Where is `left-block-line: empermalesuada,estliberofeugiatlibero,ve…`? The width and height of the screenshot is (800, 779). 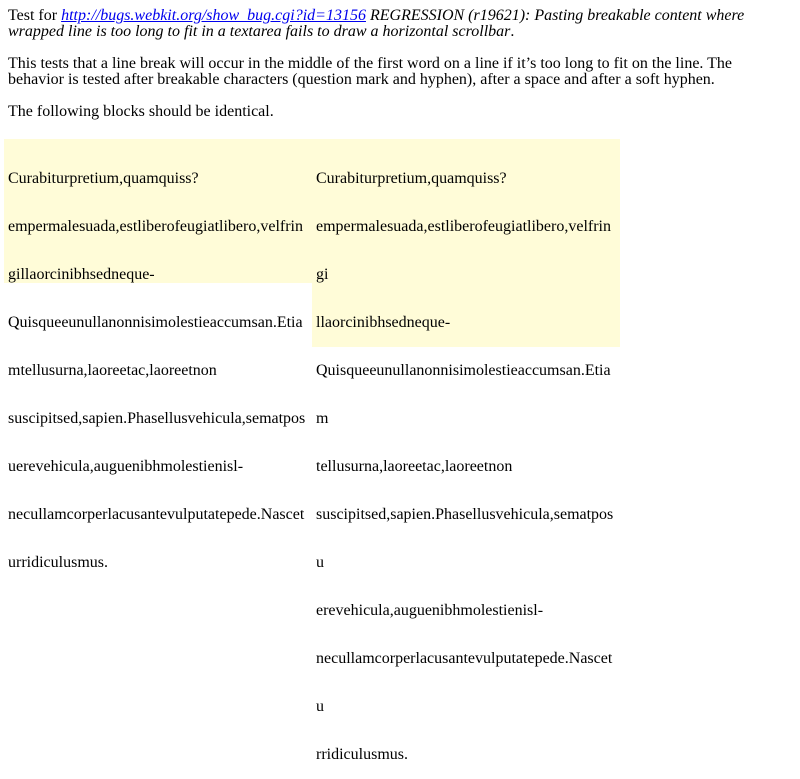
left-block-line: empermalesuada,estliberofeugiatlibero,ve… is located at coordinates (155, 226).